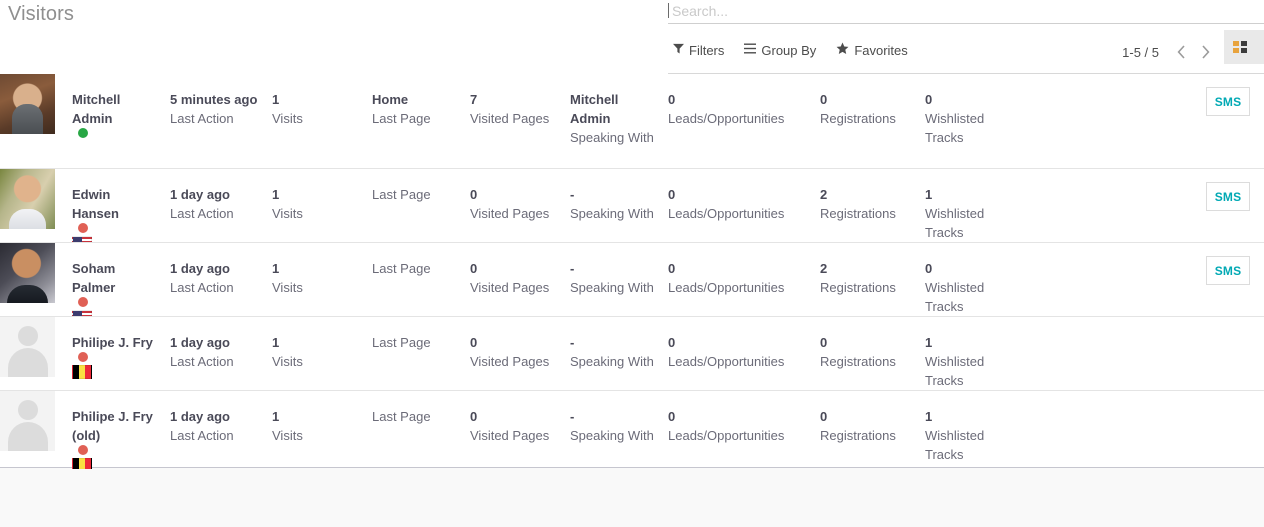 This screenshot has height=527, width=1264. Describe the element at coordinates (202, 287) in the screenshot. I see `last-action-label: Last Action` at that location.